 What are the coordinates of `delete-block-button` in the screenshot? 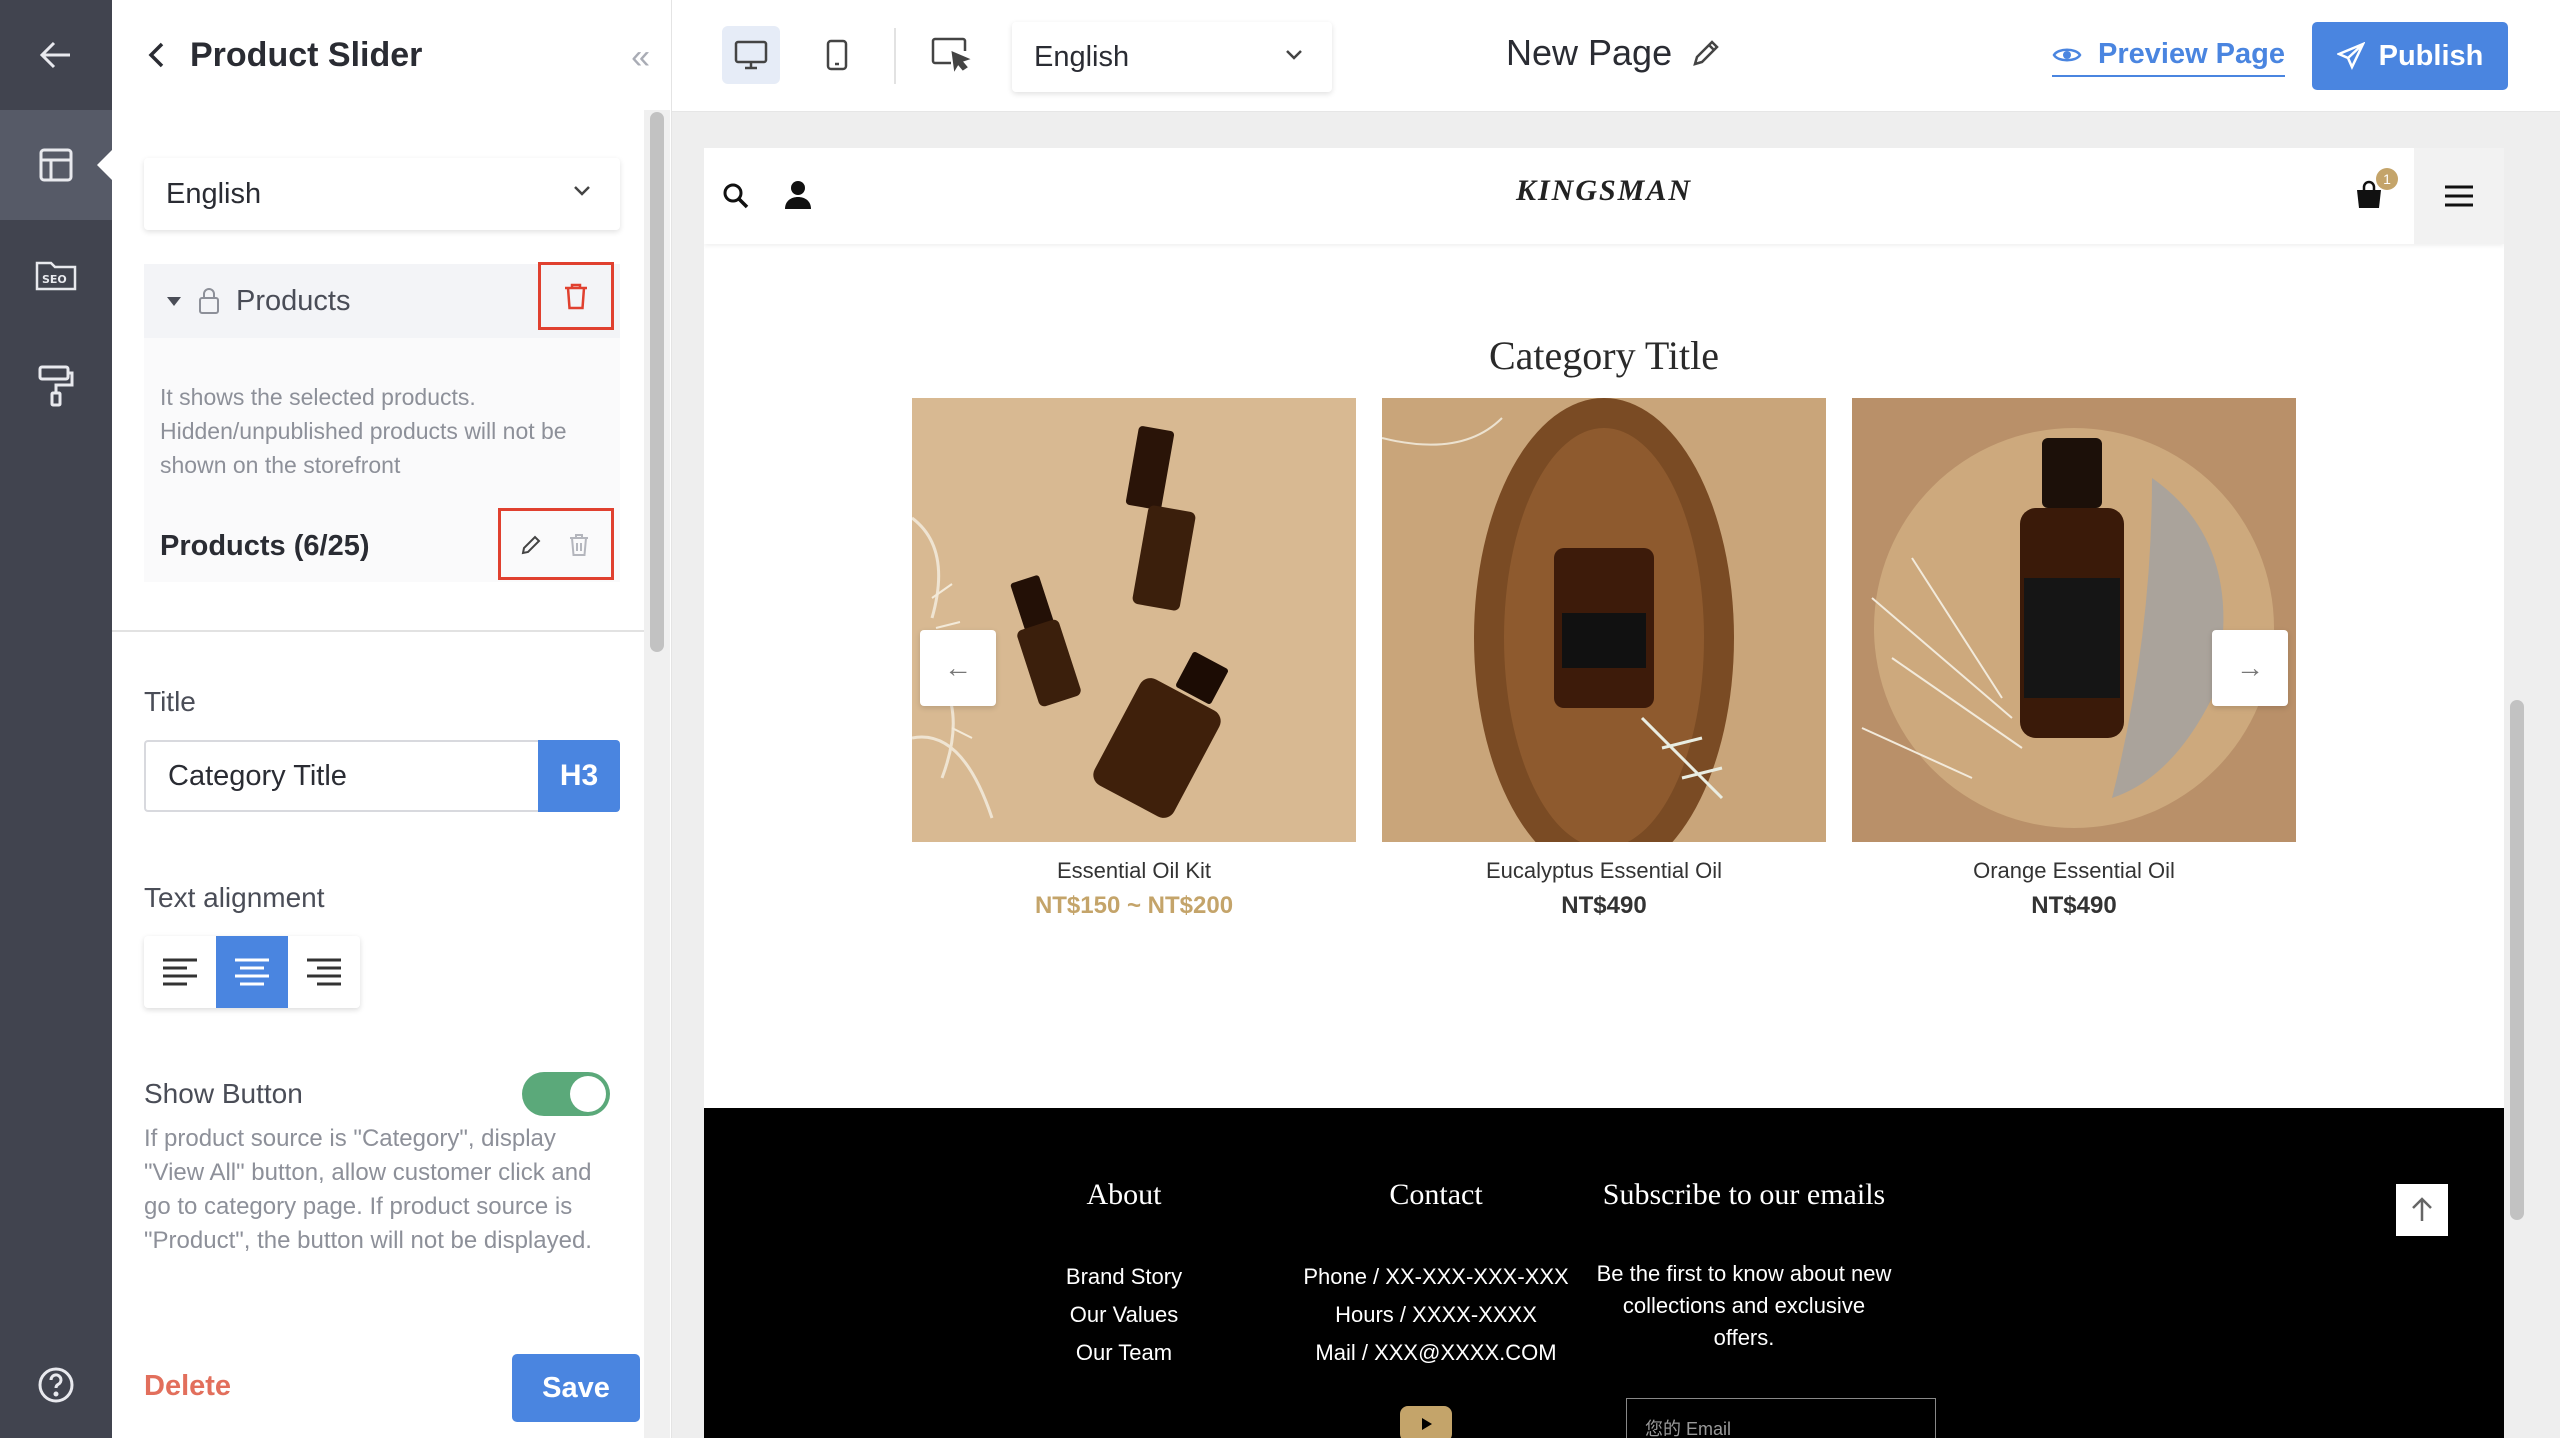 It's located at (576, 296).